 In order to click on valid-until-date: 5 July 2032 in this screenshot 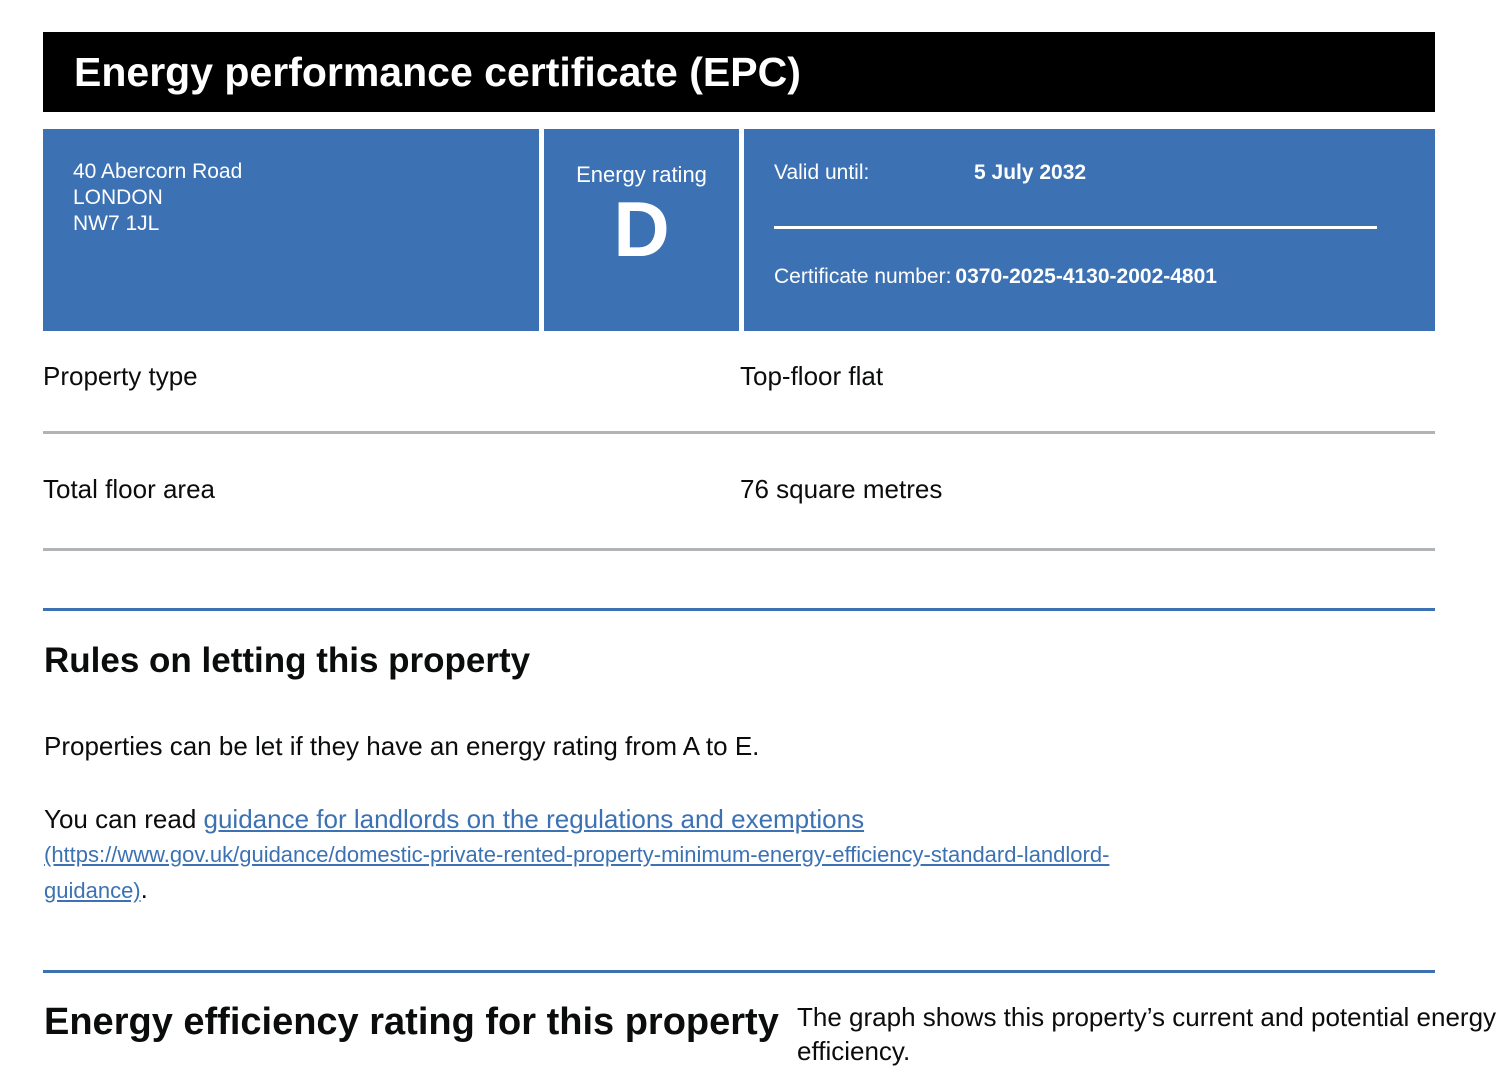, I will do `click(1030, 172)`.